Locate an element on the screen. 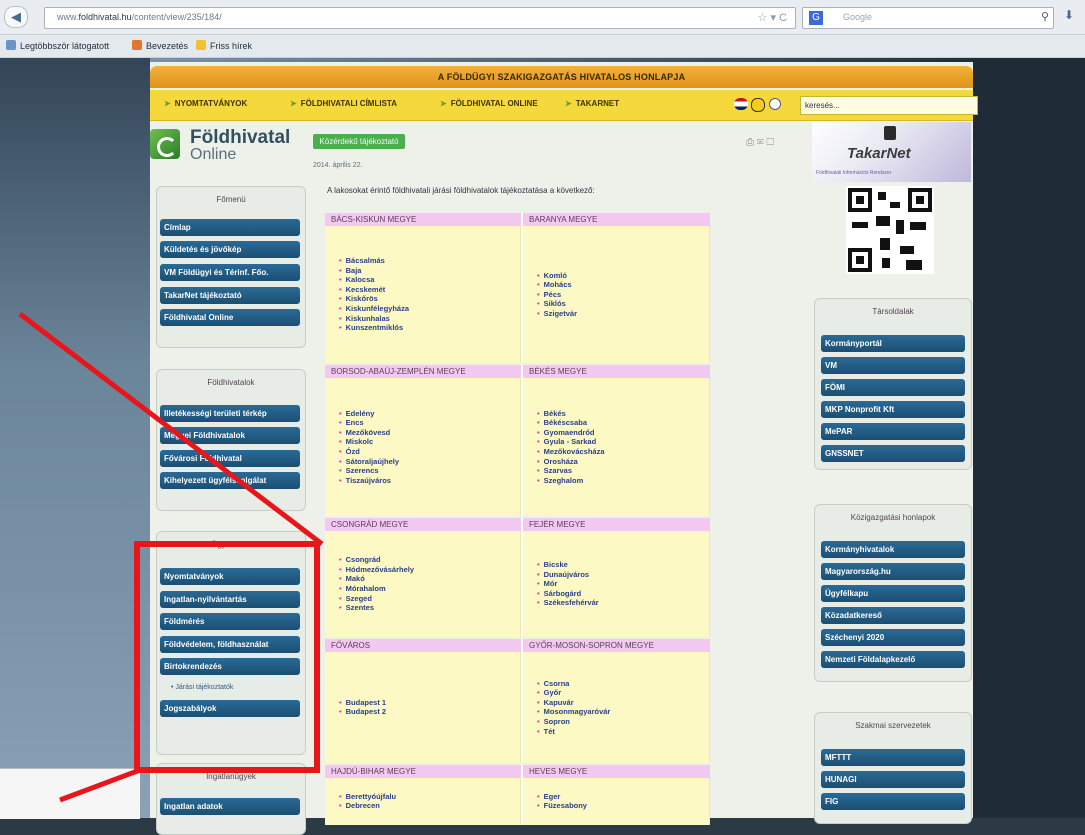 The width and height of the screenshot is (1085, 835). town-link: Gyomaendrőd is located at coordinates (571, 433).